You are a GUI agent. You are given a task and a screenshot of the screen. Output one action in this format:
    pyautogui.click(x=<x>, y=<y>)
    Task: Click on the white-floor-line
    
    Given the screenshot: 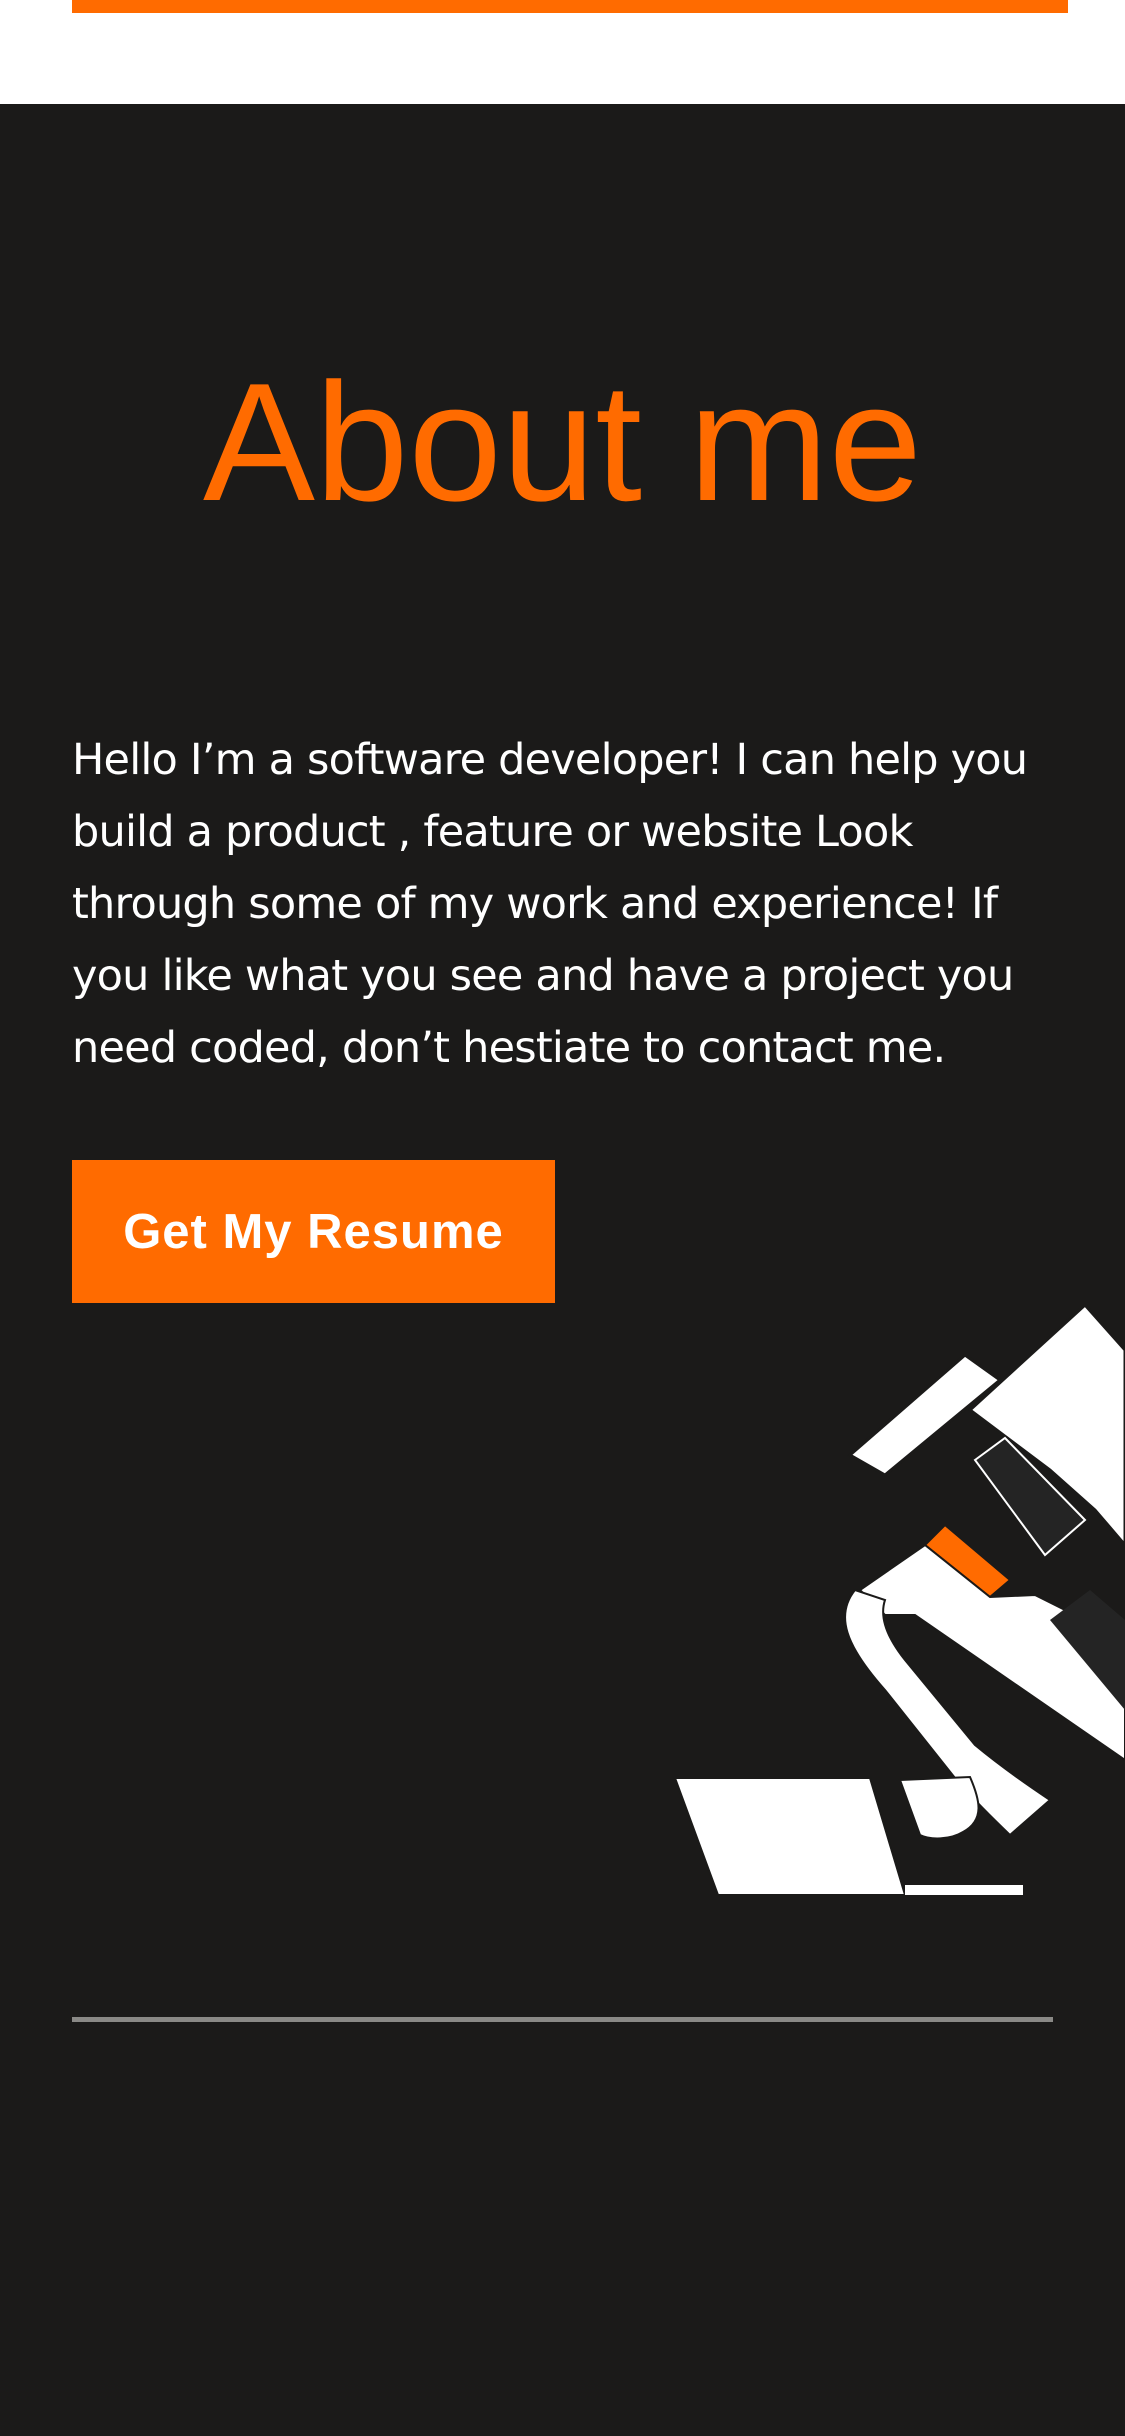 What is the action you would take?
    pyautogui.click(x=964, y=1890)
    